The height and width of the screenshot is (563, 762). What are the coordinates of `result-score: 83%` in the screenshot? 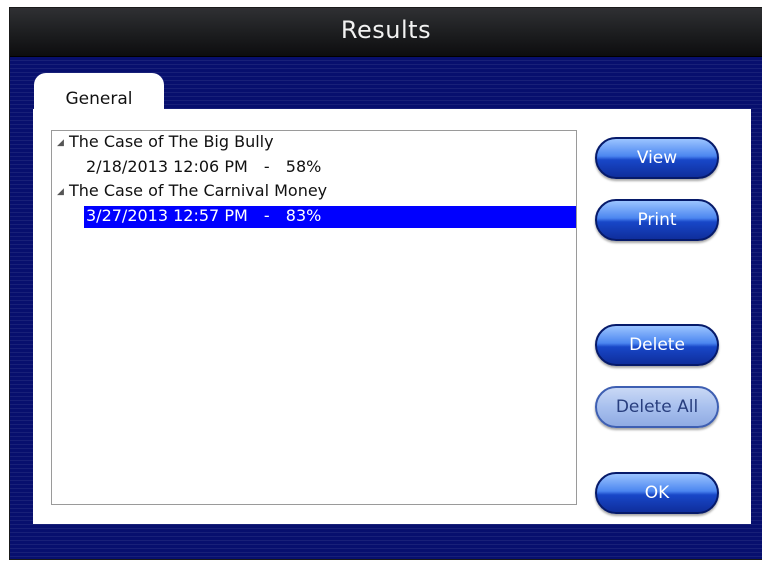 It's located at (303, 215).